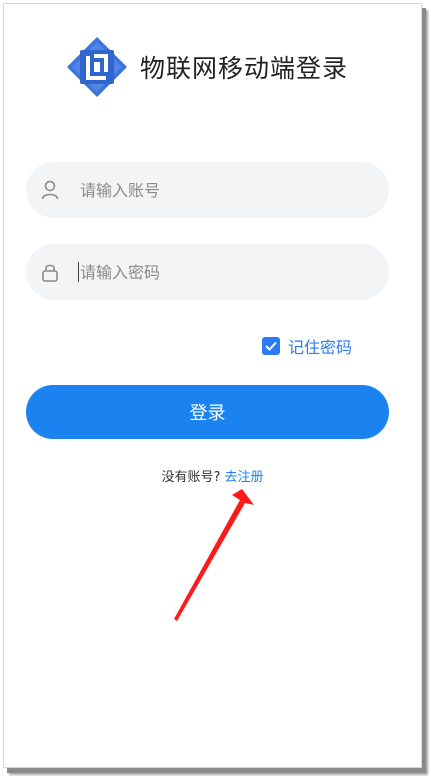 Image resolution: width=431 pixels, height=776 pixels. I want to click on username-field, so click(207, 190).